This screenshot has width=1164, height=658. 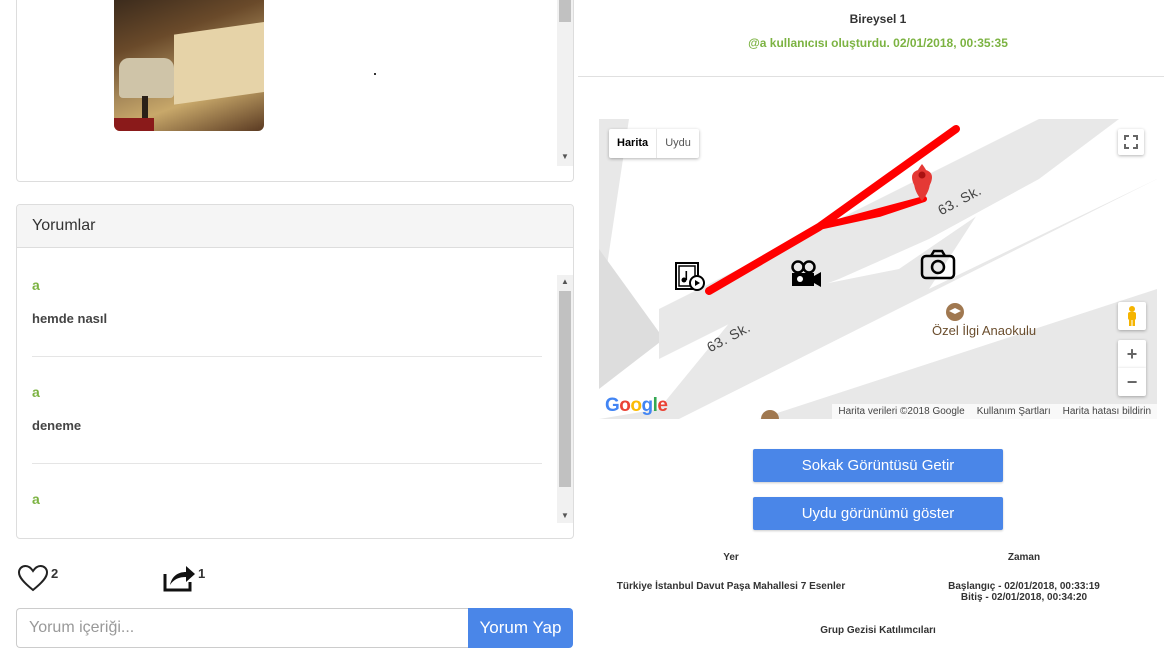 I want to click on submit-comment-button: Yorum Yap, so click(x=520, y=628).